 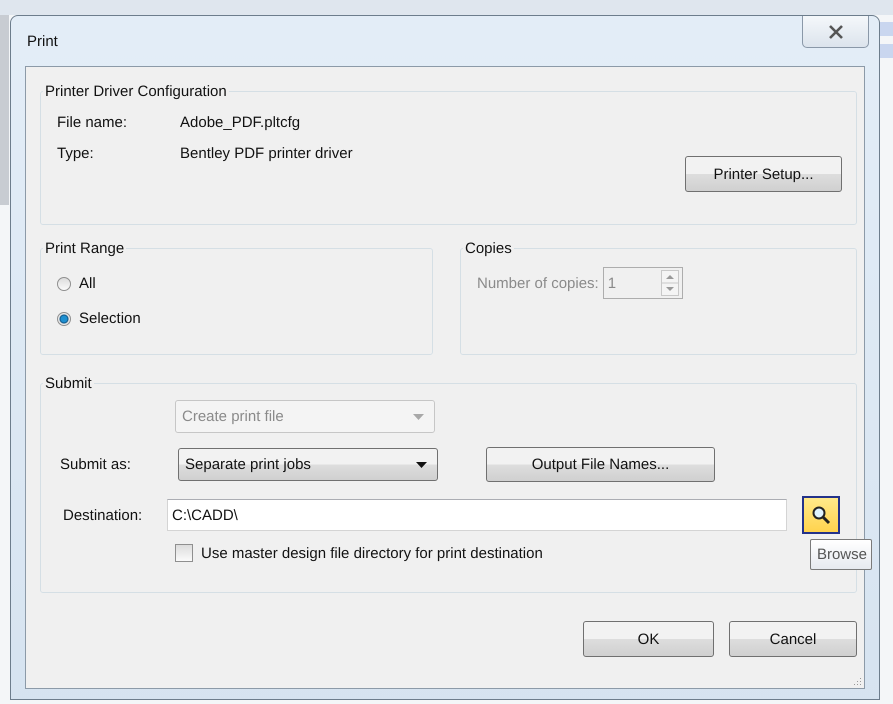 What do you see at coordinates (648, 639) in the screenshot?
I see `dialog-button: OK` at bounding box center [648, 639].